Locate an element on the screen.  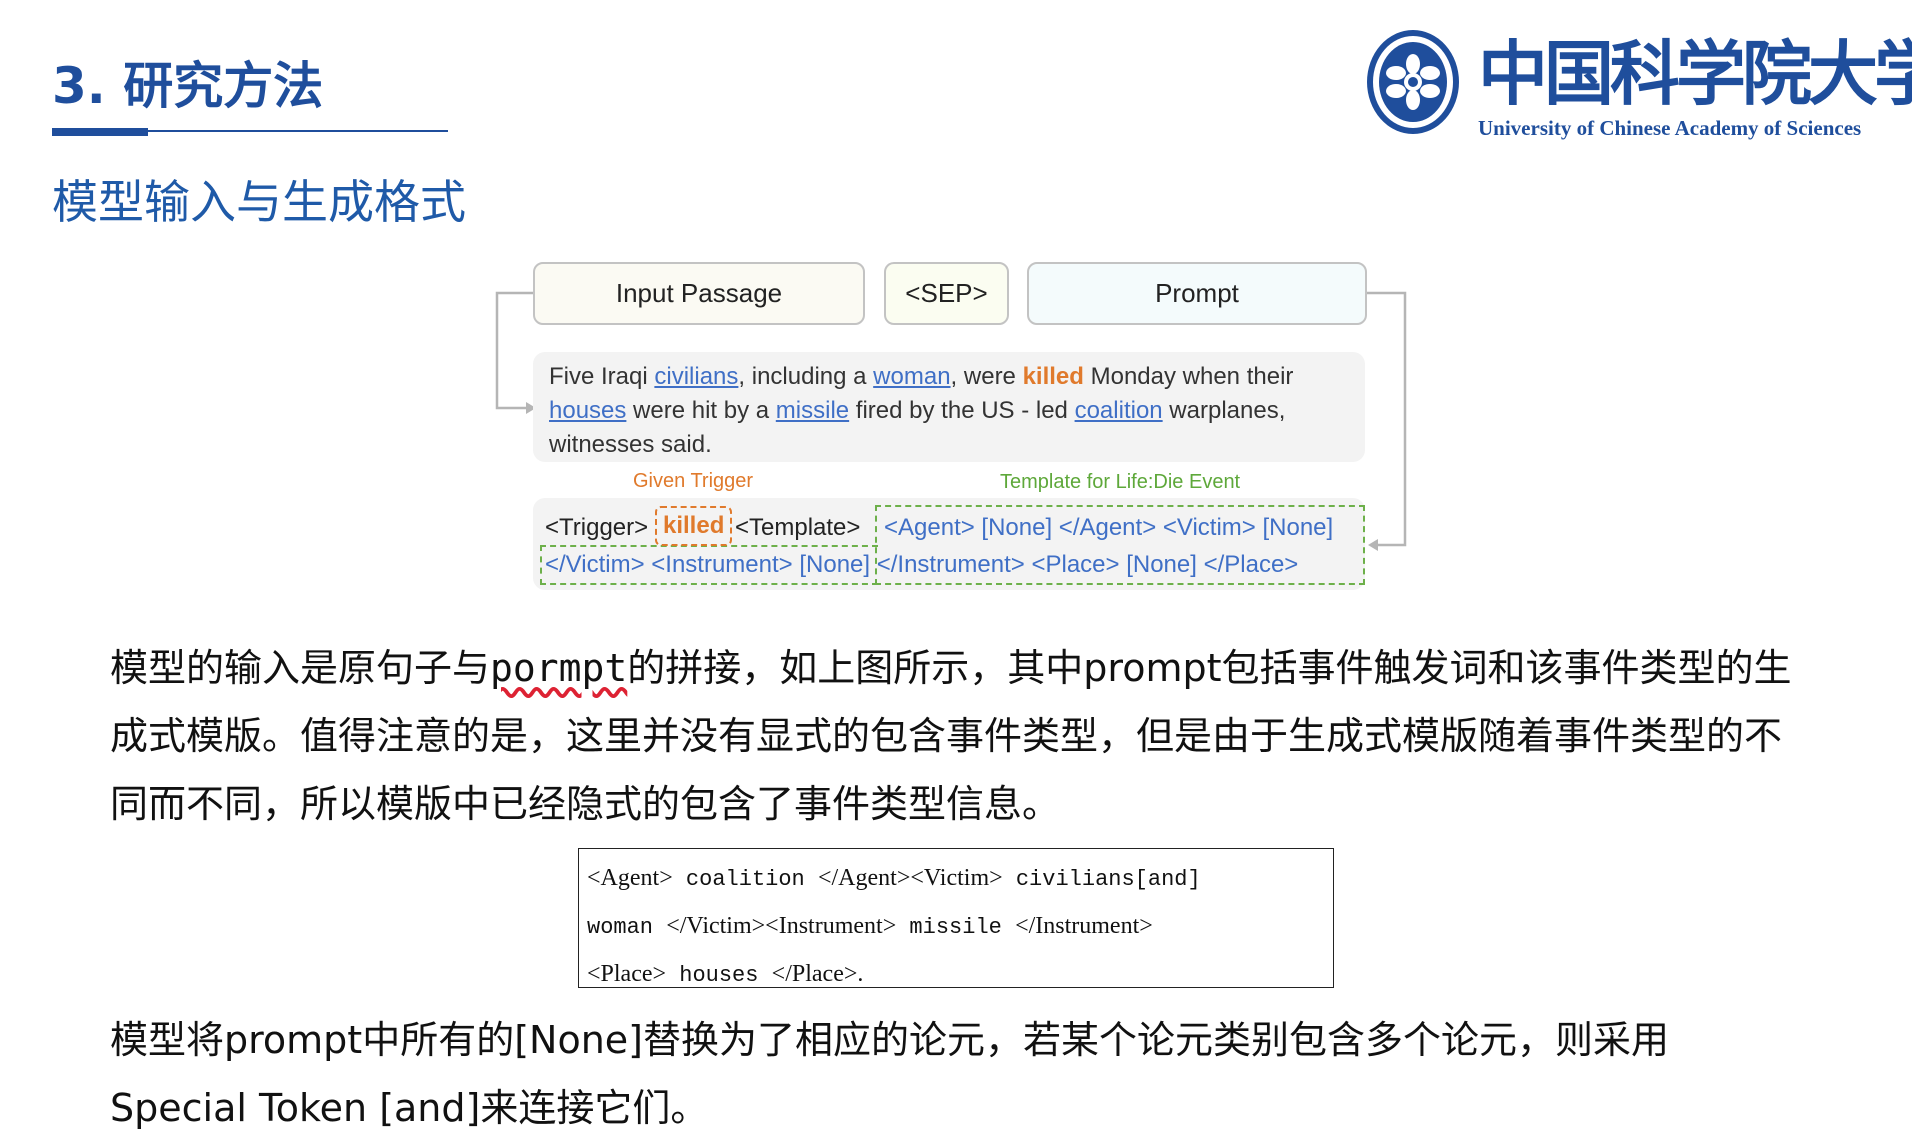
passage-text: were hit by a is located at coordinates (701, 410).